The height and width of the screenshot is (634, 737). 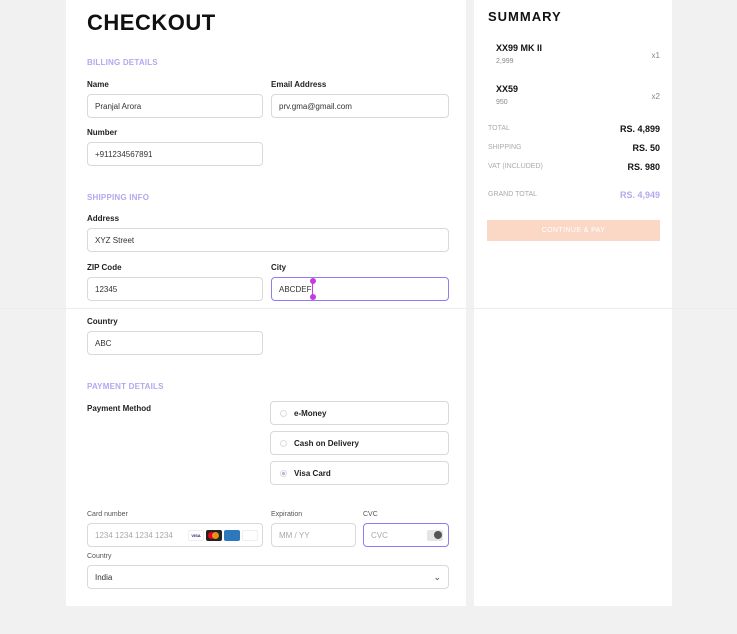 What do you see at coordinates (359, 443) in the screenshot?
I see `payment-option-cash: Cash on Delivery` at bounding box center [359, 443].